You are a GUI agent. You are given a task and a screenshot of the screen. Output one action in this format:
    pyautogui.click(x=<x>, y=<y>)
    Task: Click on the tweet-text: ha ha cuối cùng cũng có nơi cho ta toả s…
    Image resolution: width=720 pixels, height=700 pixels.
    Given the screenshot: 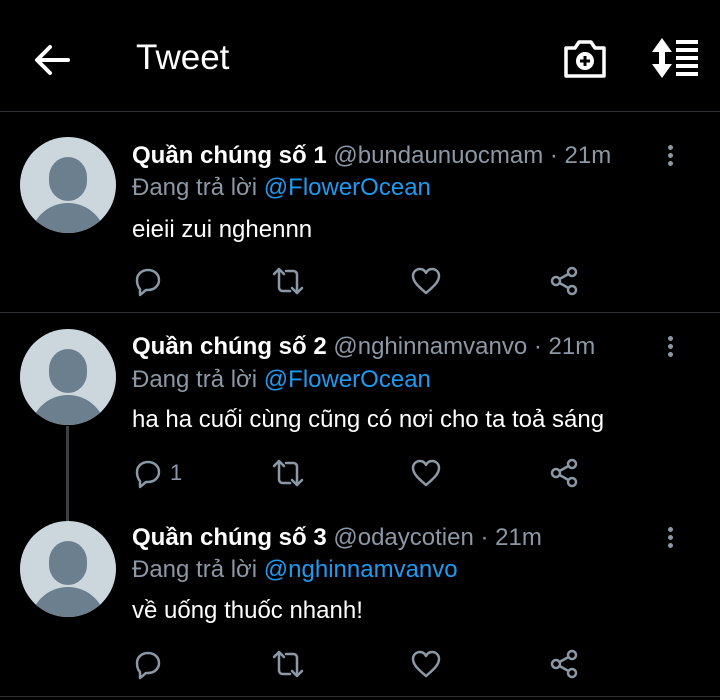 What is the action you would take?
    pyautogui.click(x=368, y=419)
    